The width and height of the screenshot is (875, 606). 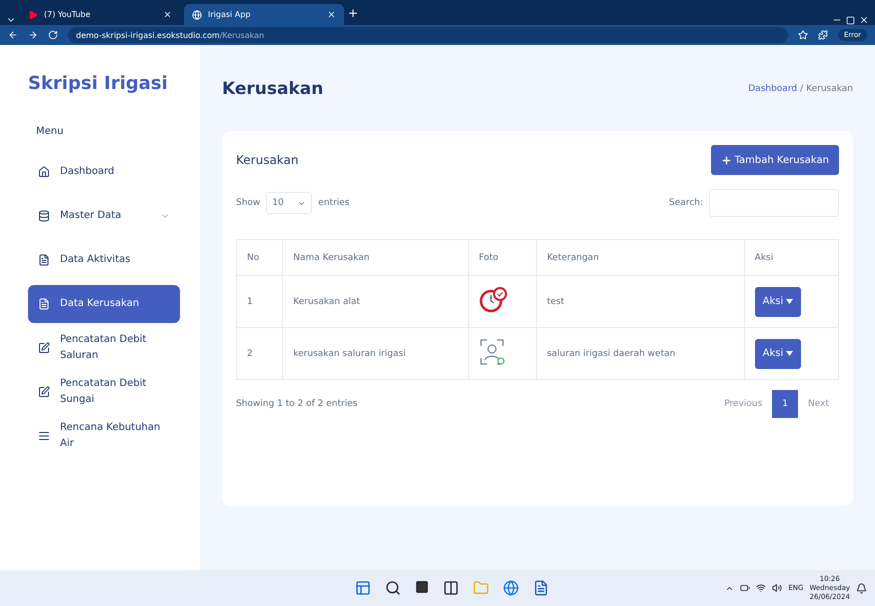 I want to click on back-icon, so click(x=13, y=35).